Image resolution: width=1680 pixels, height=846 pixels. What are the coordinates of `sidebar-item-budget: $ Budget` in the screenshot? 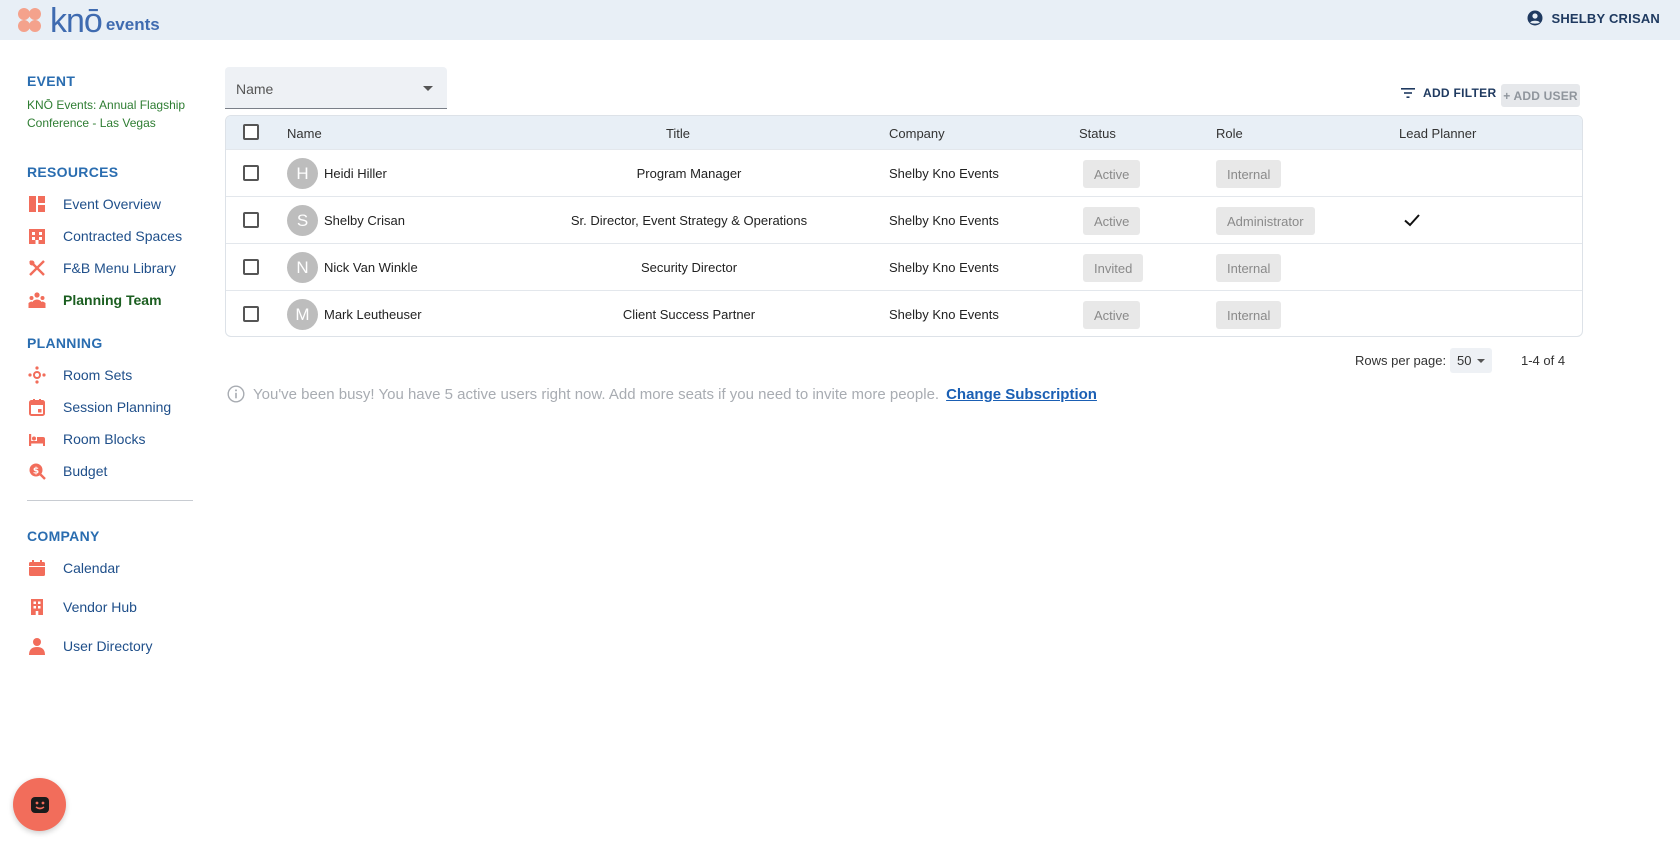 It's located at (67, 471).